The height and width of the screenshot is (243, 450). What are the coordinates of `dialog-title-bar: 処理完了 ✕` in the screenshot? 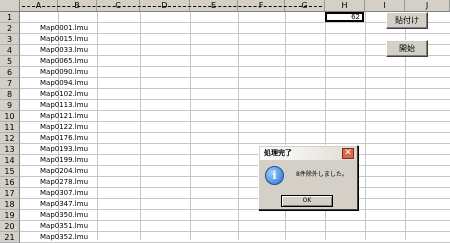 It's located at (308, 153).